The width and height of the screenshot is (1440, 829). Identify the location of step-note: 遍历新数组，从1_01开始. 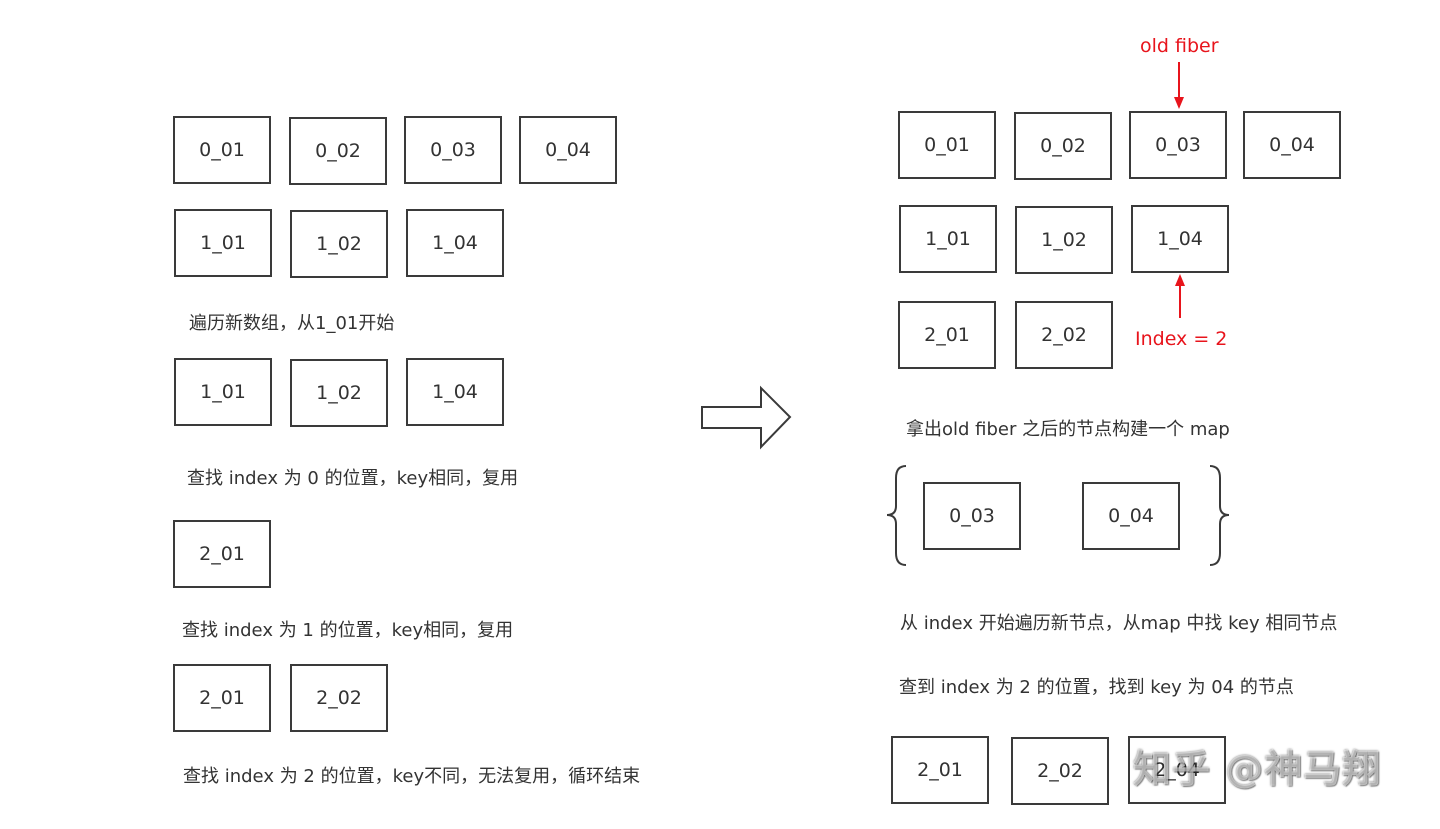
(292, 323).